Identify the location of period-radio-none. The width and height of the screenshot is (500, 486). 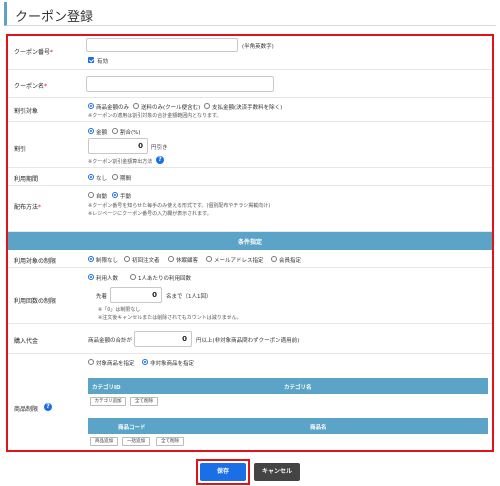
(91, 177).